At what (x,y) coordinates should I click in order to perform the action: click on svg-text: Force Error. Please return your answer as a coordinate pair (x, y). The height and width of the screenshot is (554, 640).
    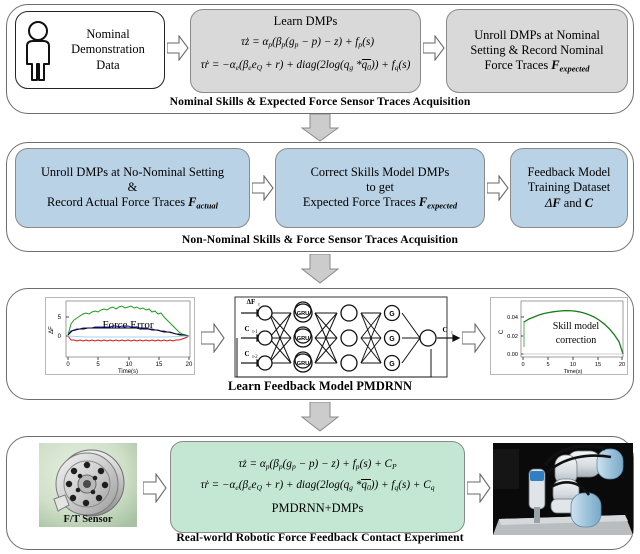
    Looking at the image, I should click on (127, 325).